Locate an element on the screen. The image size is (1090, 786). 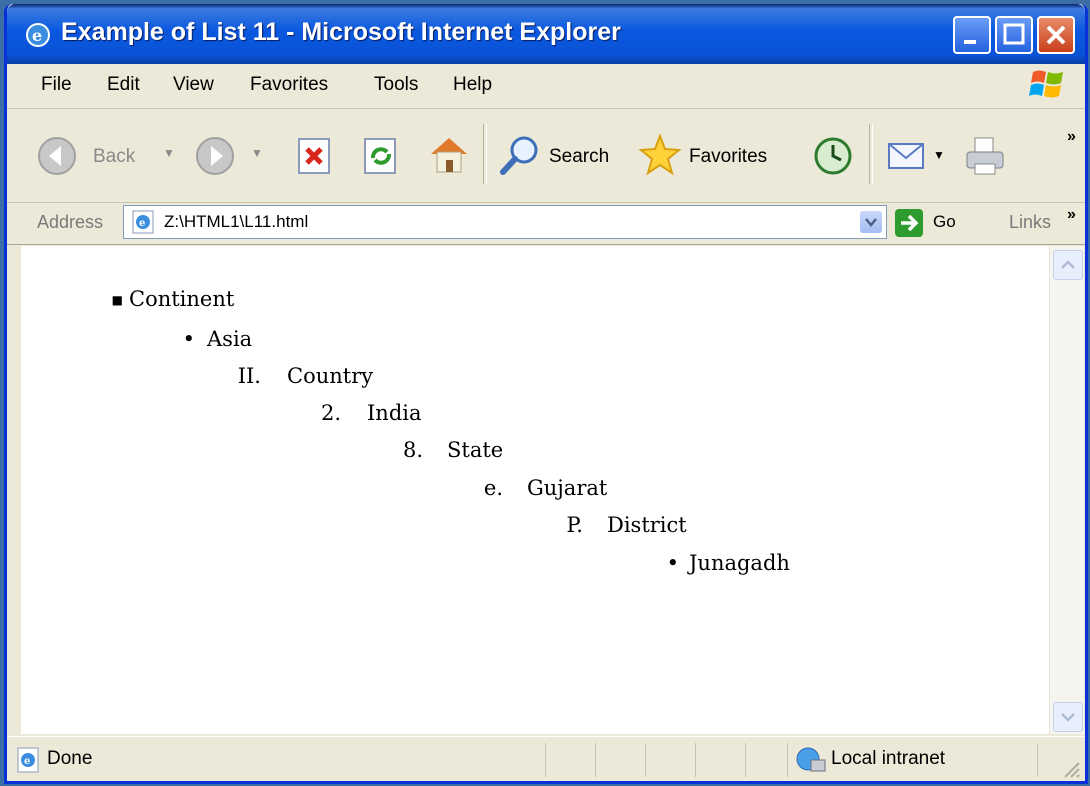
print-button is located at coordinates (985, 156).